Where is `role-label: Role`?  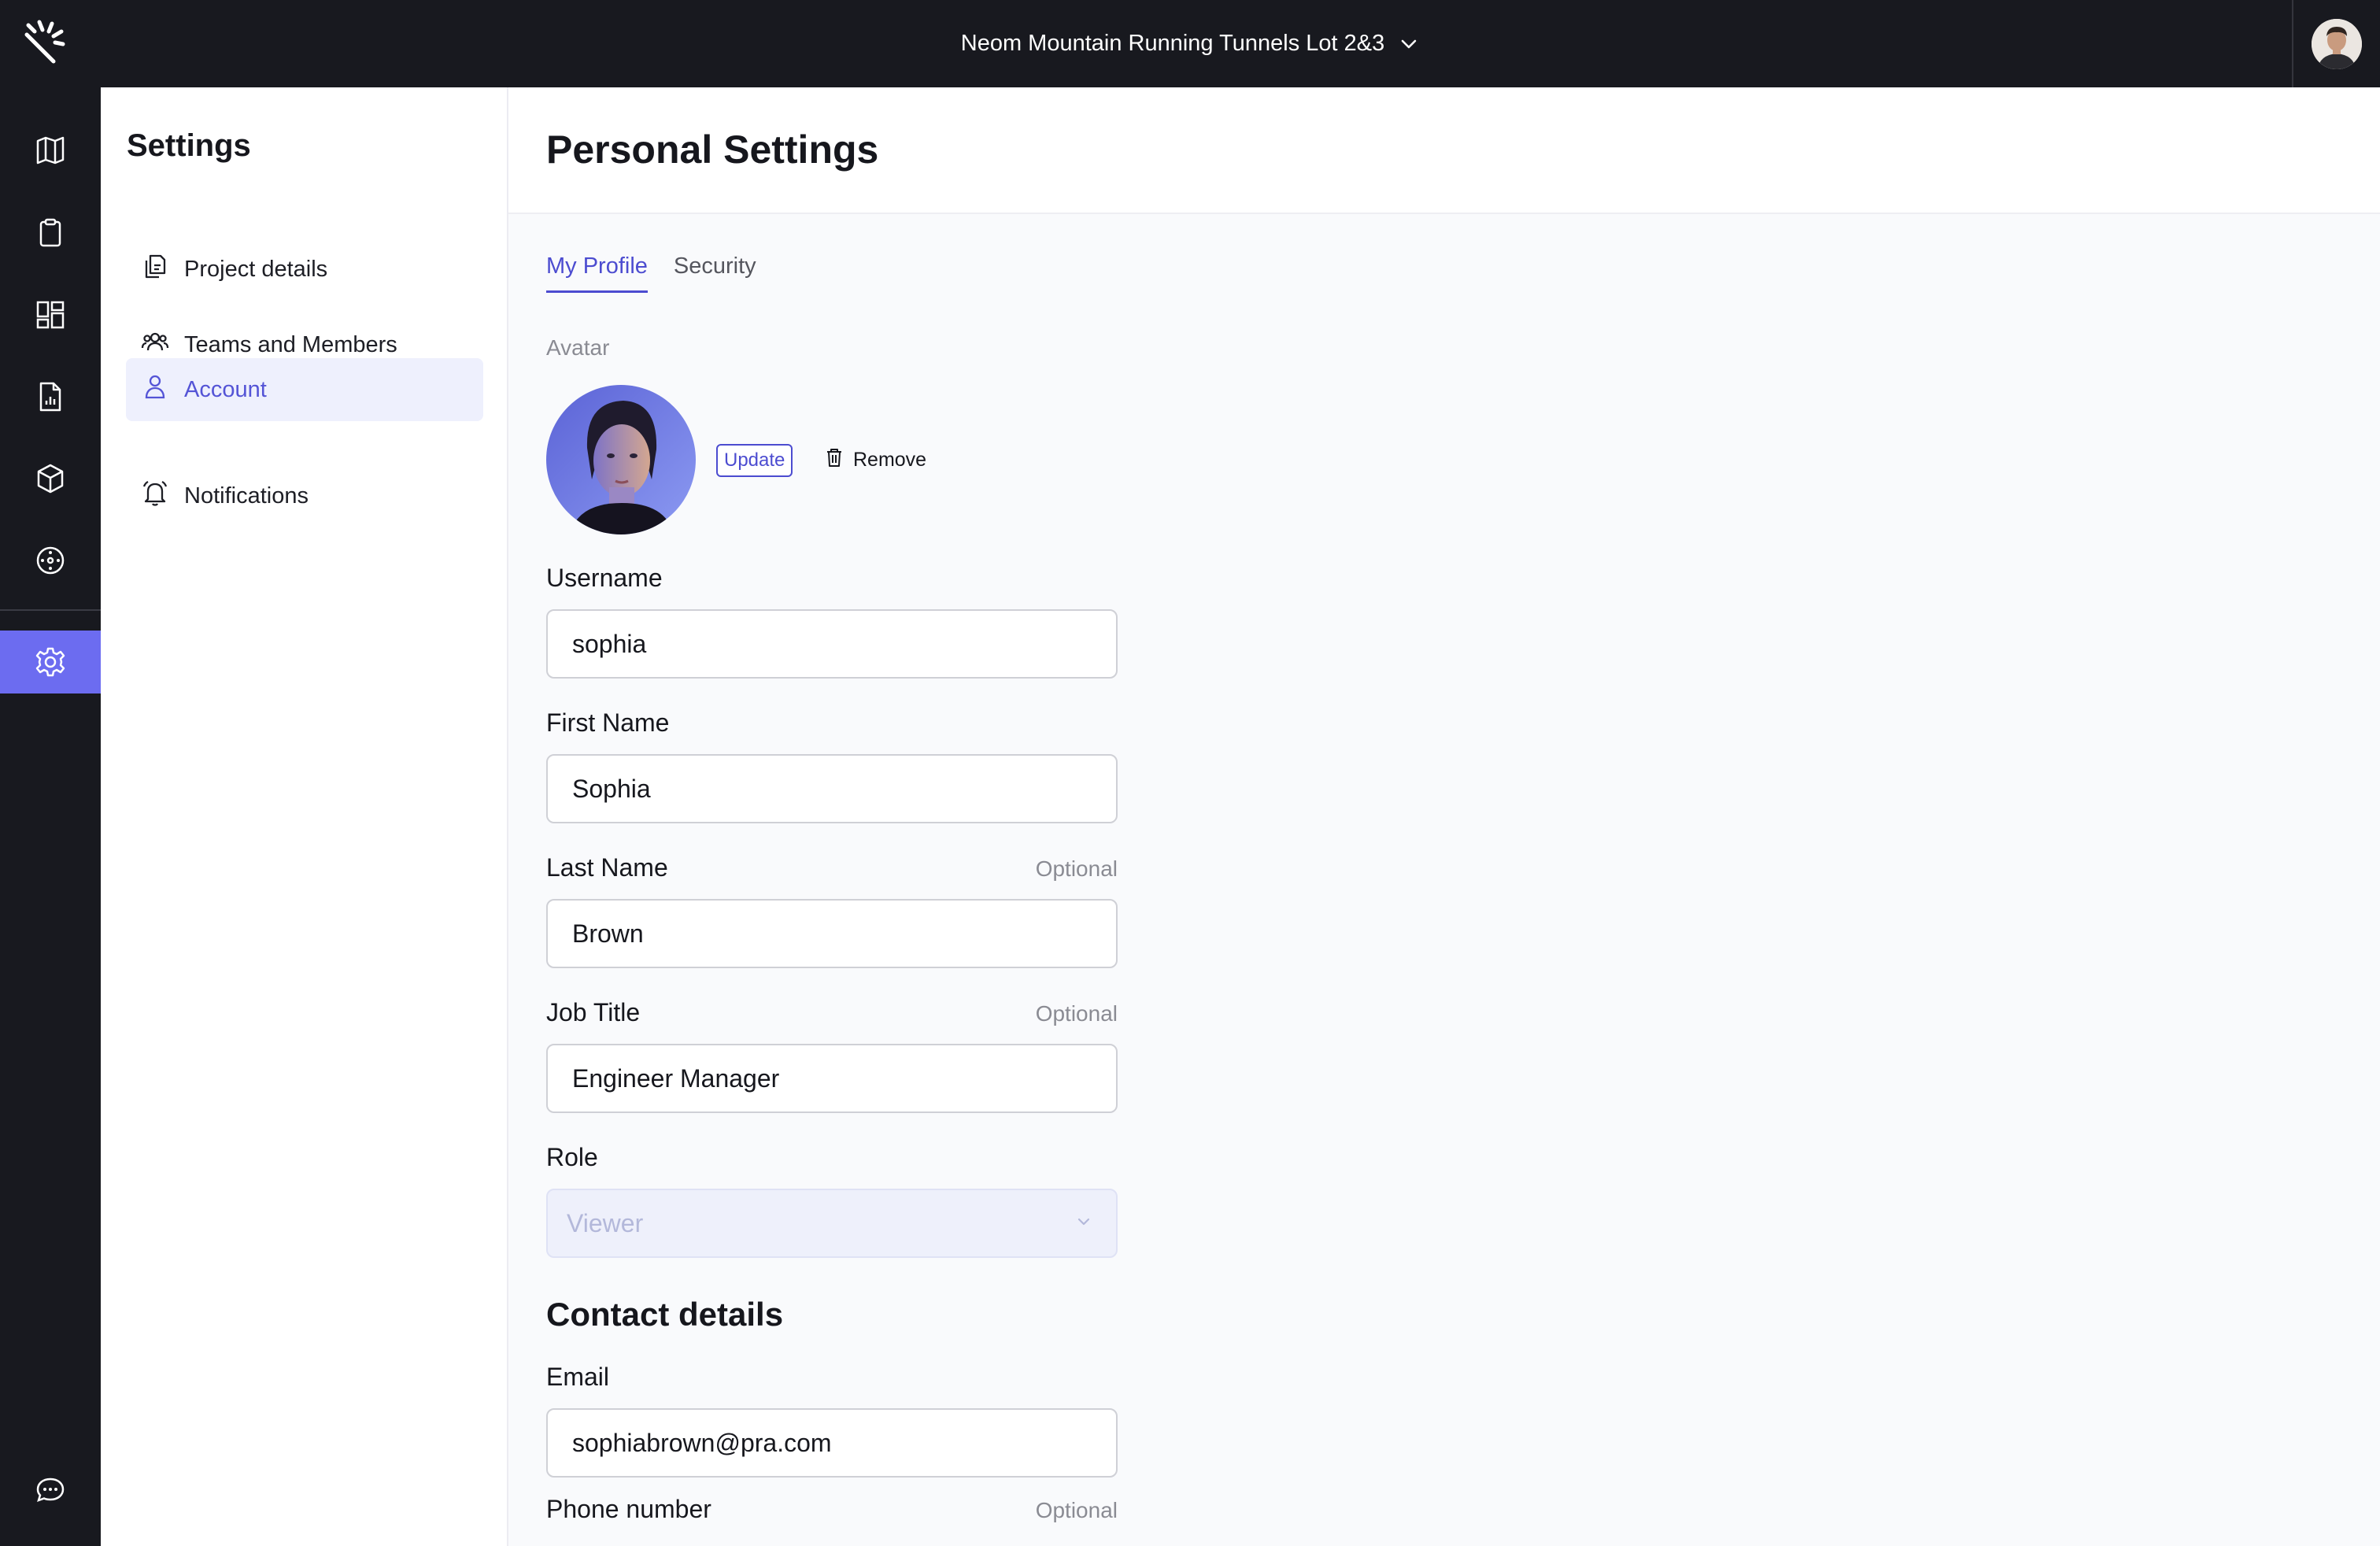 role-label: Role is located at coordinates (572, 1157).